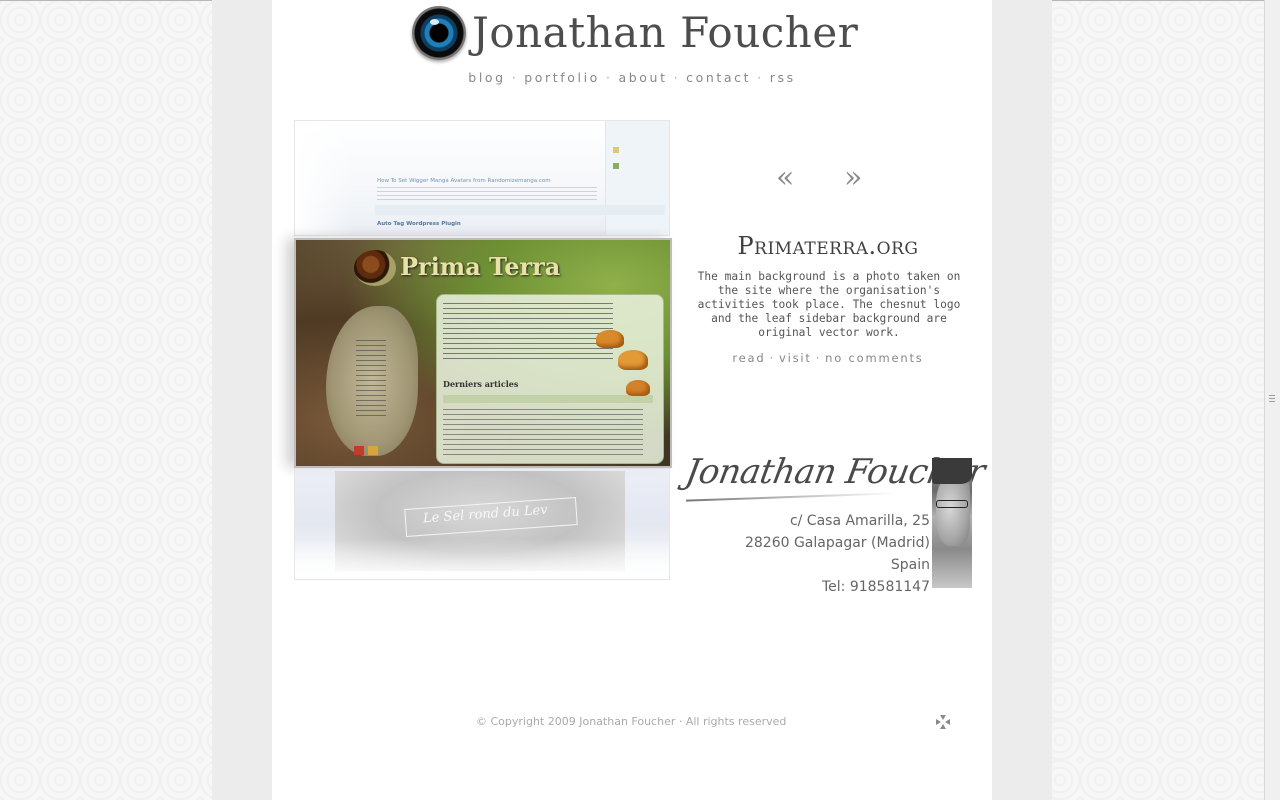 The width and height of the screenshot is (1280, 800). I want to click on thumbnail-content-panel: Derniers articles, so click(550, 379).